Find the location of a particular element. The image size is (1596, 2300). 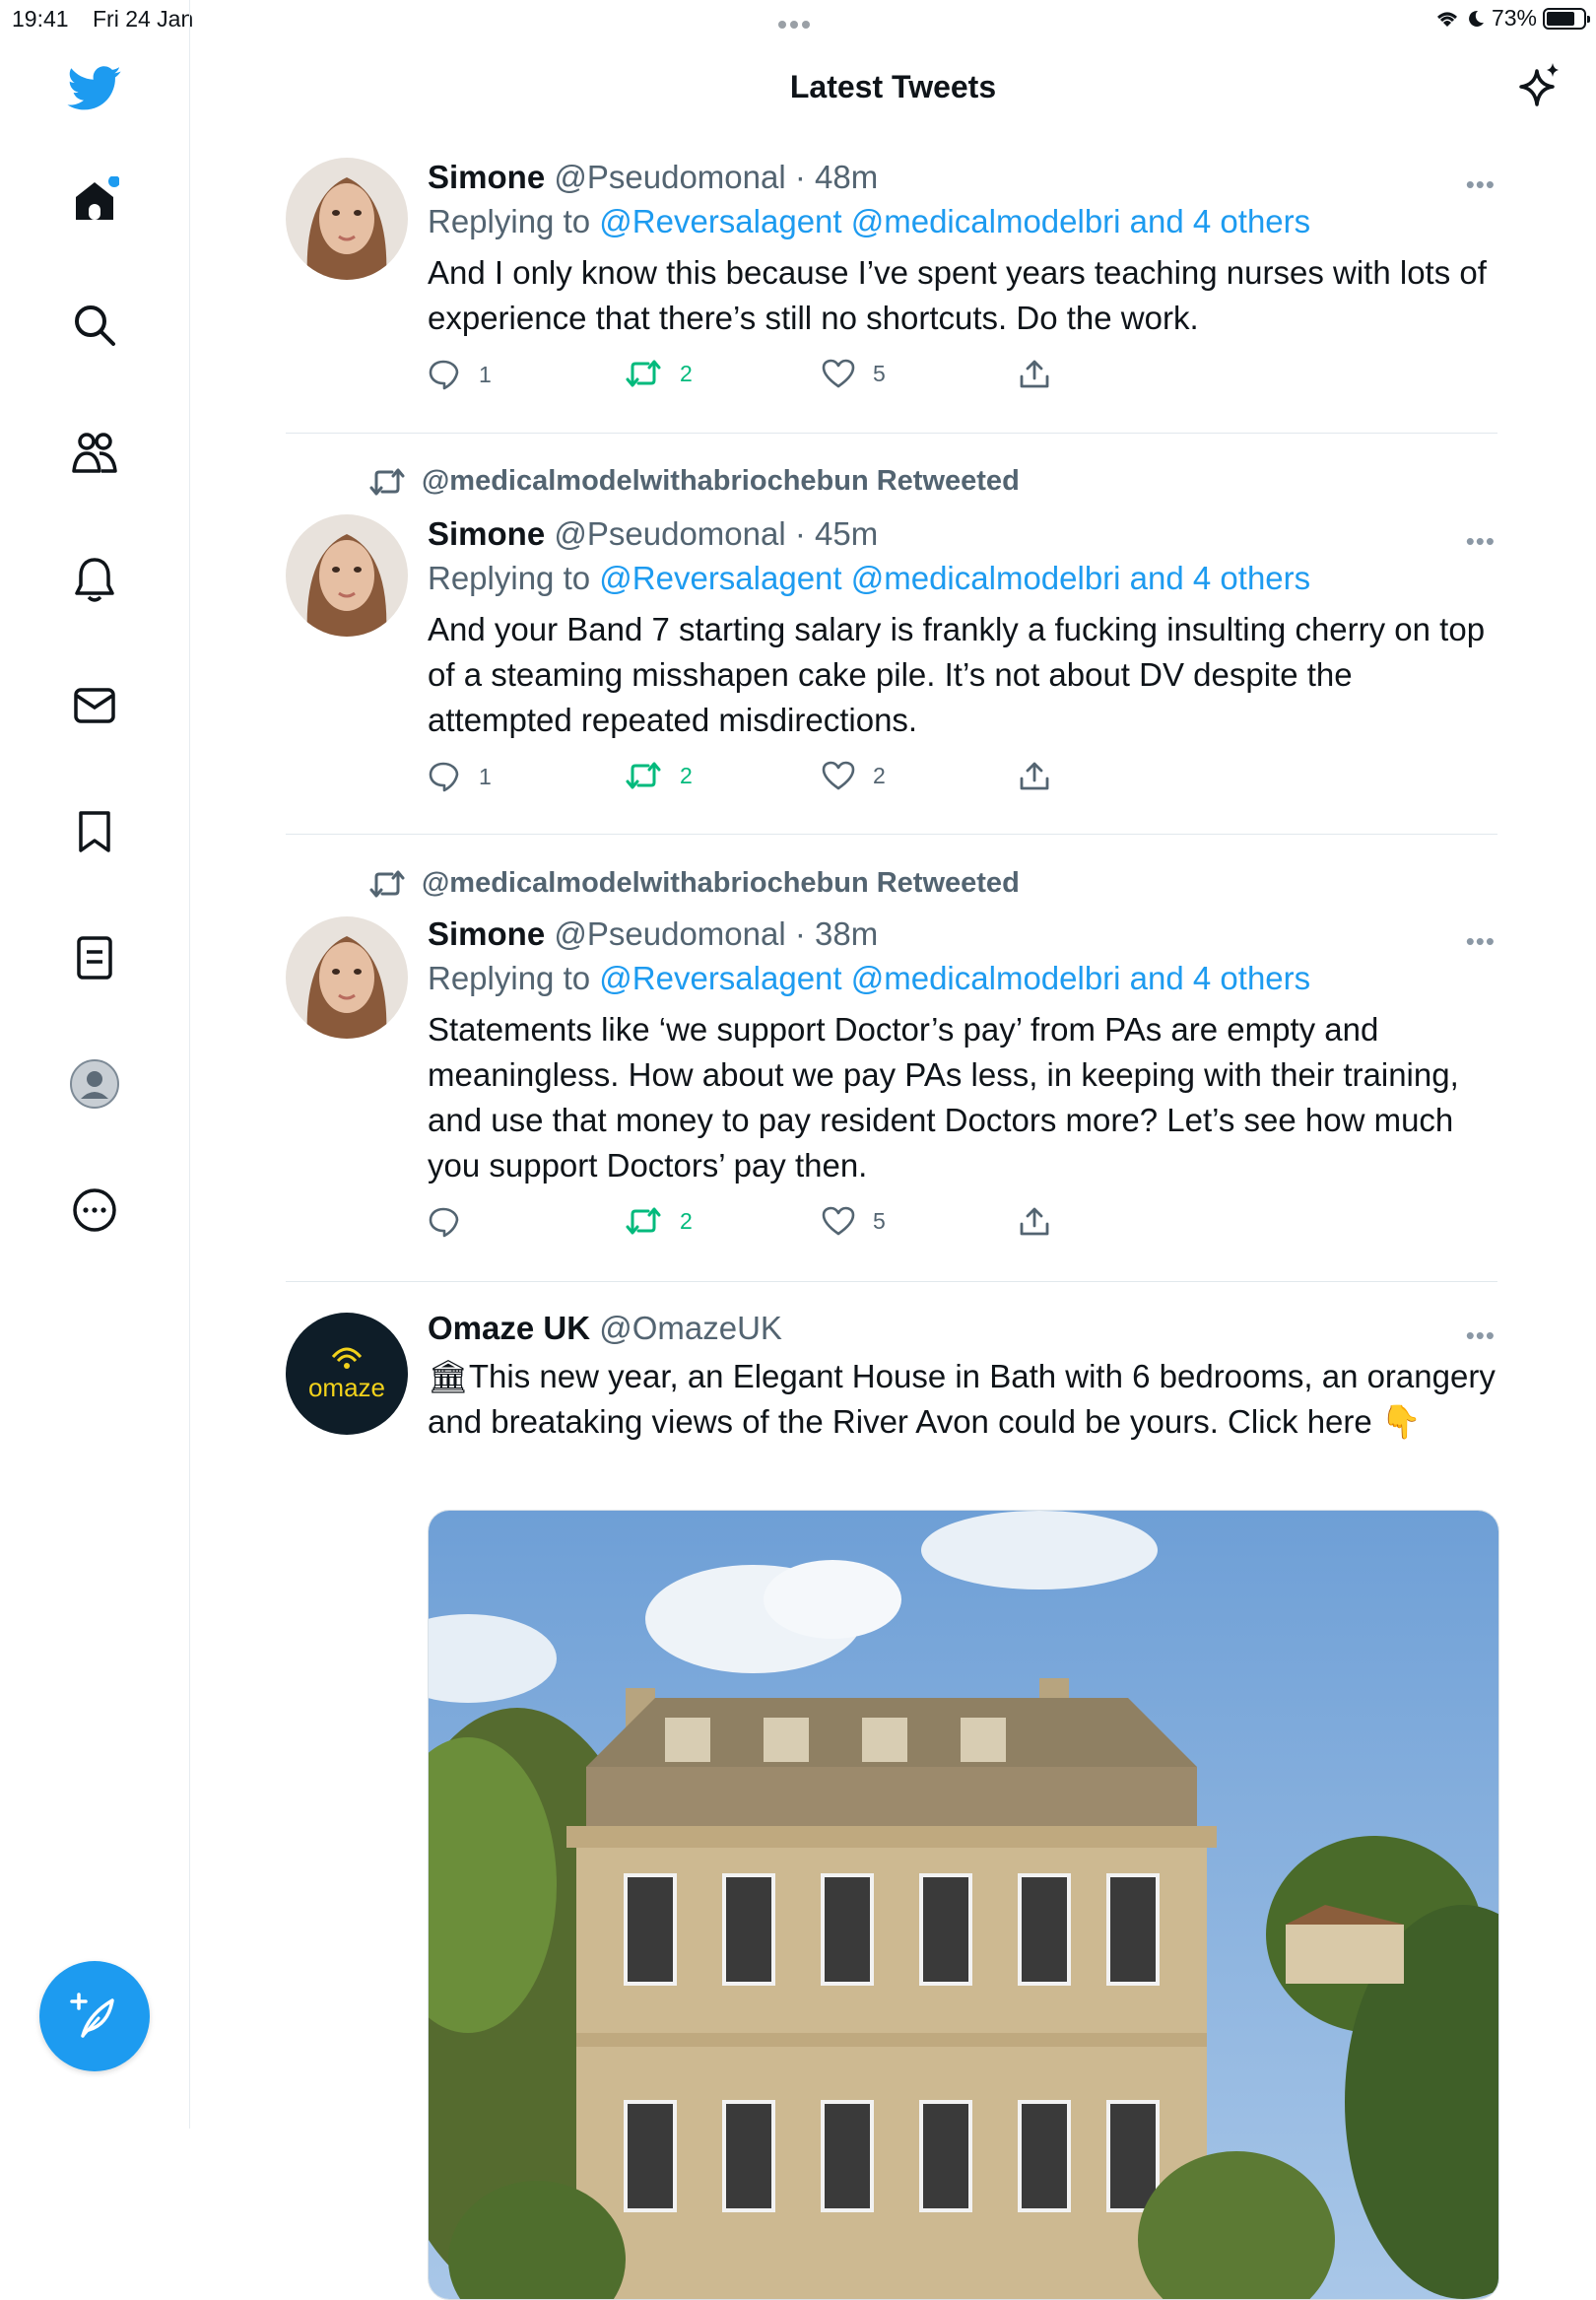

battery-icon is located at coordinates (1566, 18).